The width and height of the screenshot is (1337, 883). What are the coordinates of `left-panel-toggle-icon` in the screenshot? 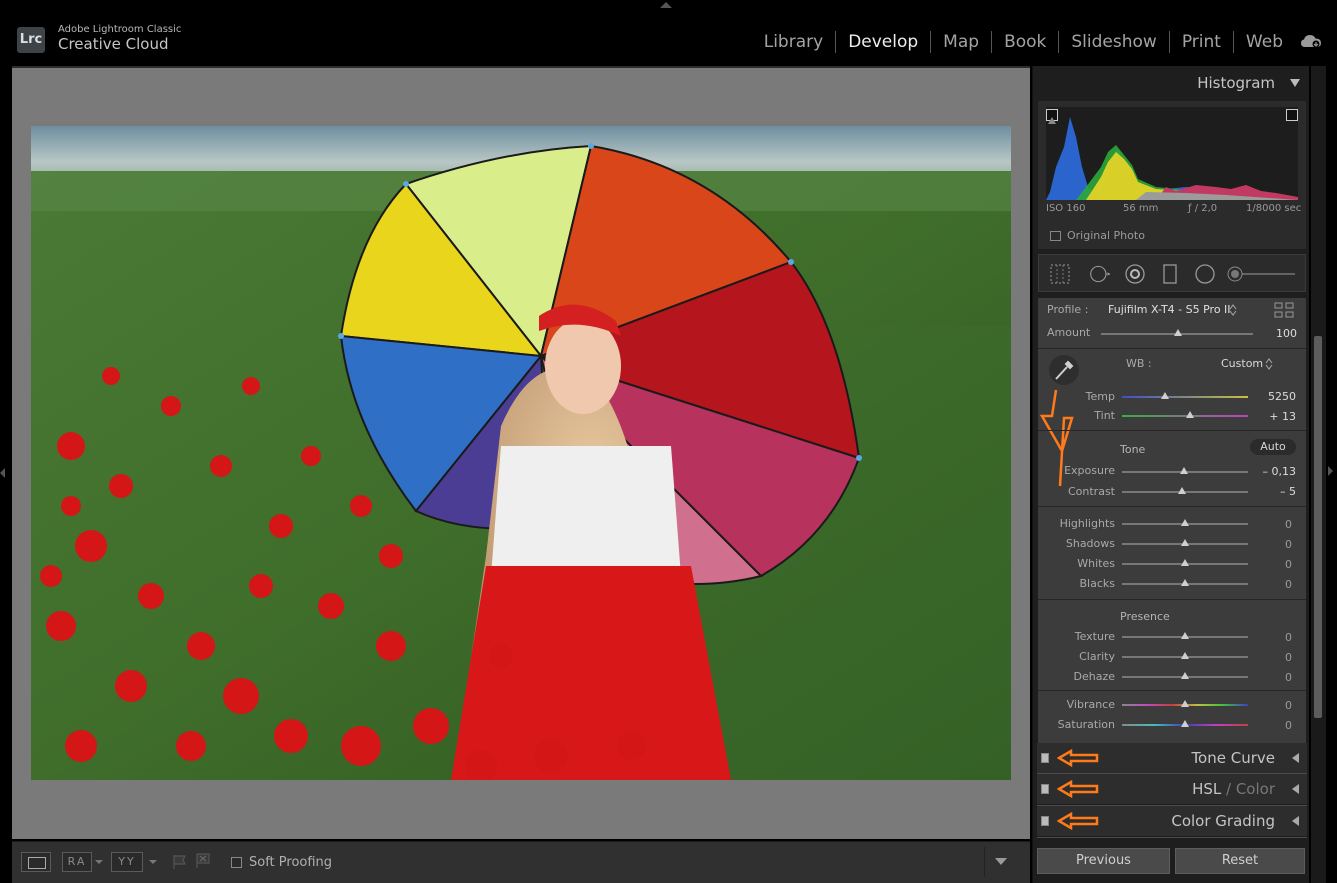 It's located at (2, 473).